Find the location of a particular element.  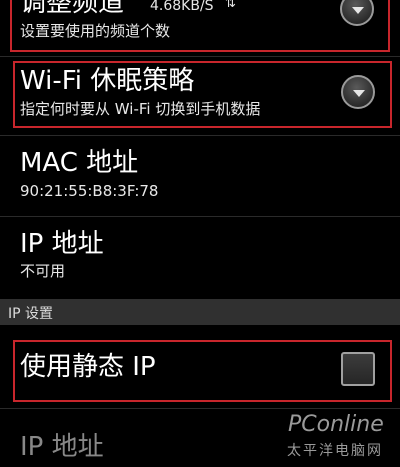

watermark-chinese: 太平洋电脑网 is located at coordinates (335, 451).